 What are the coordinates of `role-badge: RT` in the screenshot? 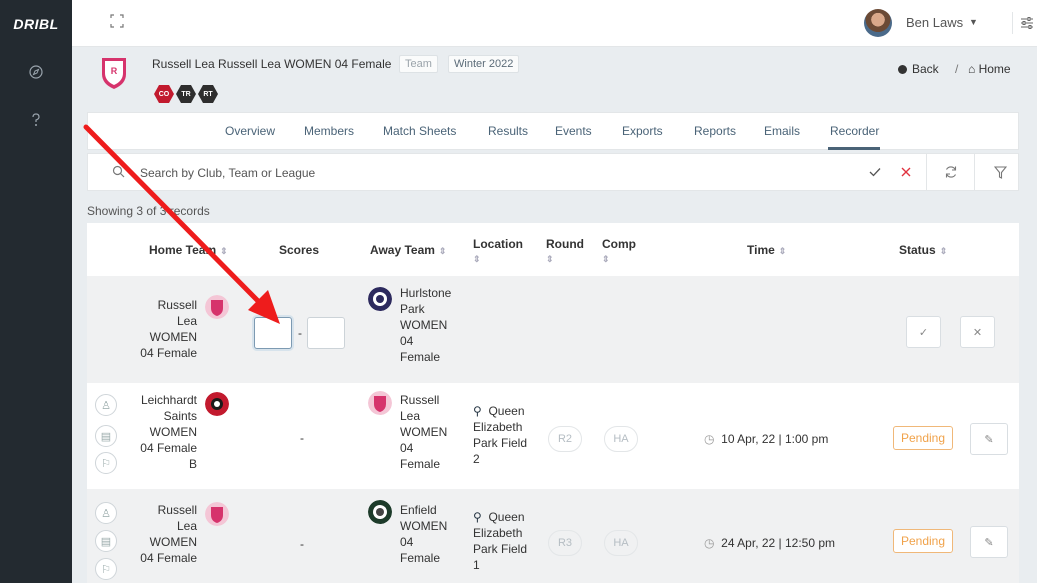 It's located at (208, 94).